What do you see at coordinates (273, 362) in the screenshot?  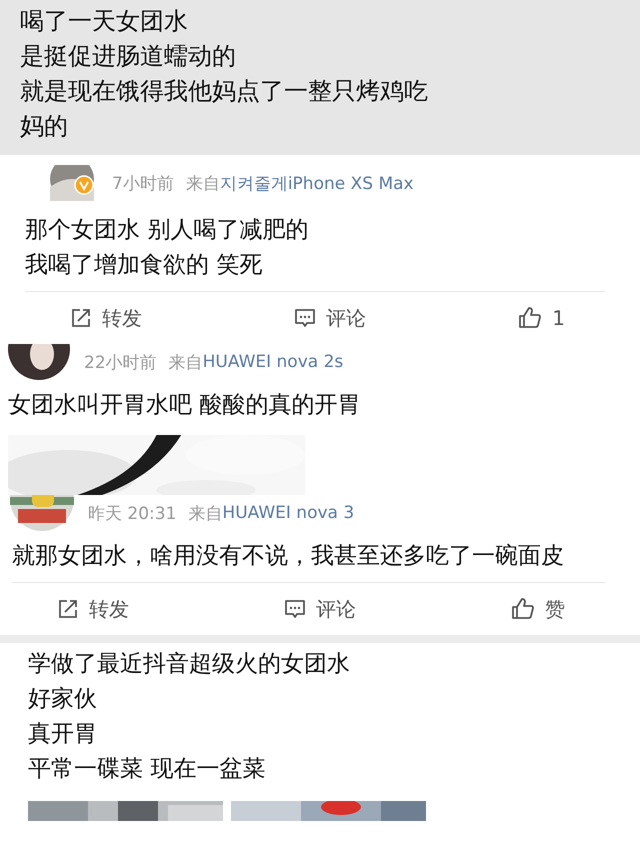 I see `source-link: HUAWEI nova 2s` at bounding box center [273, 362].